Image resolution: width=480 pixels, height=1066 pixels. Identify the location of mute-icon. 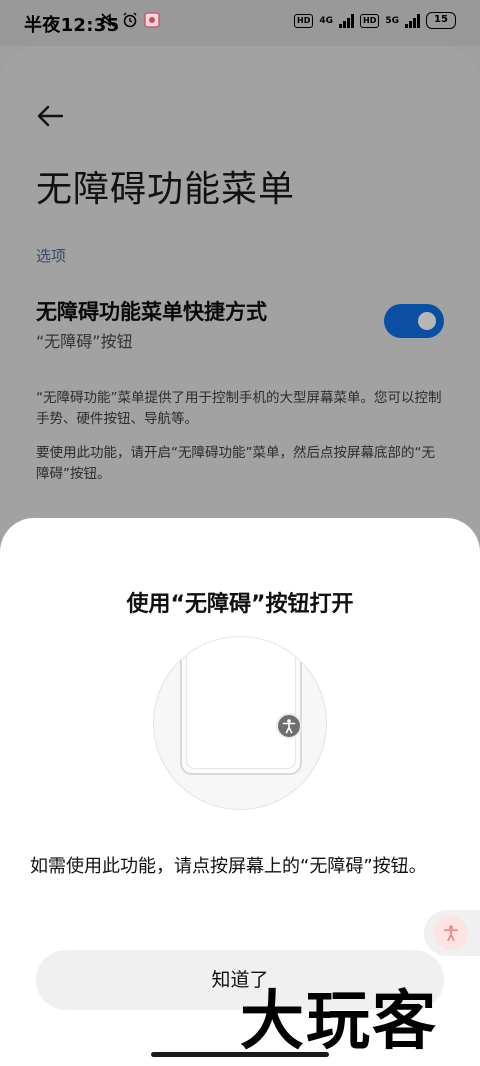
(108, 20).